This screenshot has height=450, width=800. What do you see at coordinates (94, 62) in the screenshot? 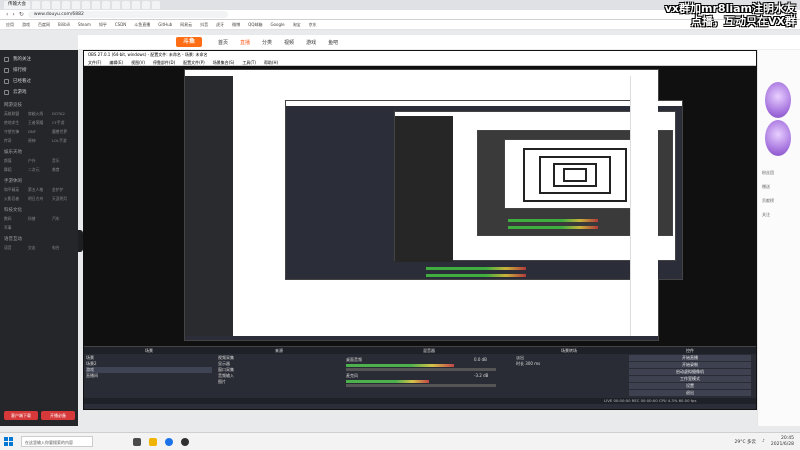
I see `obs-menu-item: 文件(F)` at bounding box center [94, 62].